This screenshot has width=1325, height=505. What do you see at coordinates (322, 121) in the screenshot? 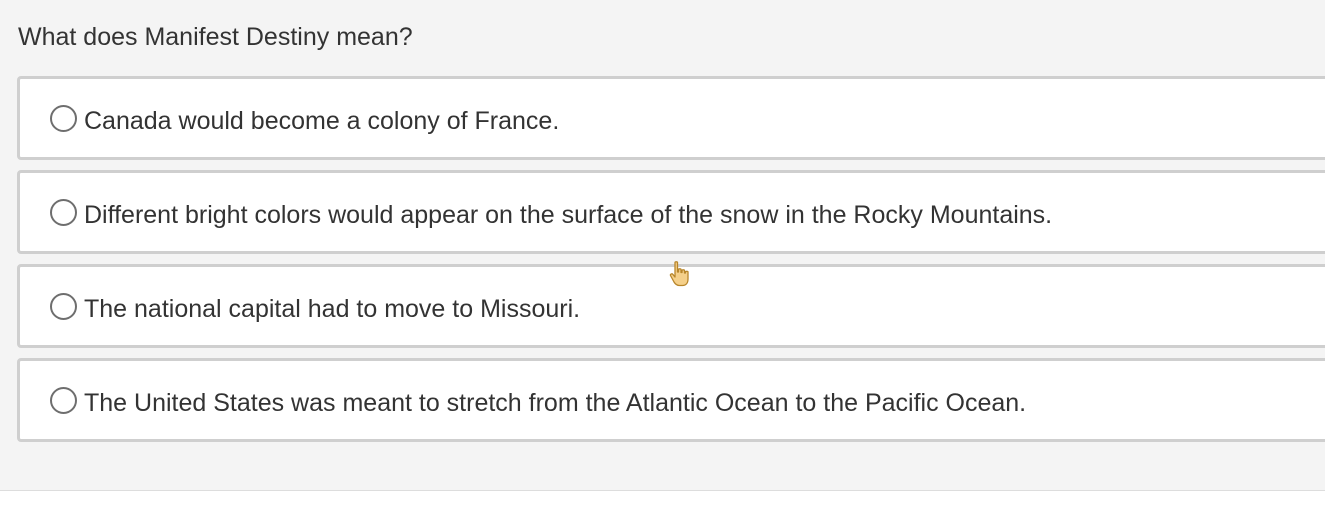
I see `answer-option-label: Canada would become a colony of France.` at bounding box center [322, 121].